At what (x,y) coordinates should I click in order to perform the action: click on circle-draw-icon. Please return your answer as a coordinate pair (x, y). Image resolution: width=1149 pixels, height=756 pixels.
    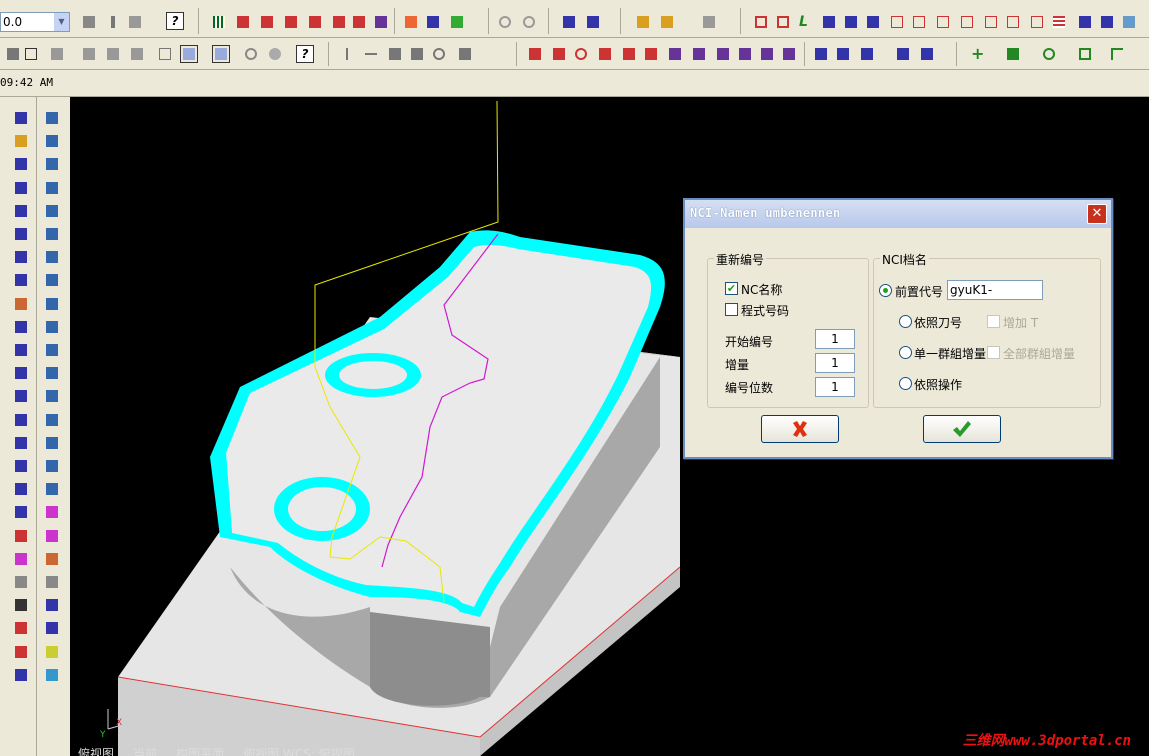
    Looking at the image, I should click on (1049, 54).